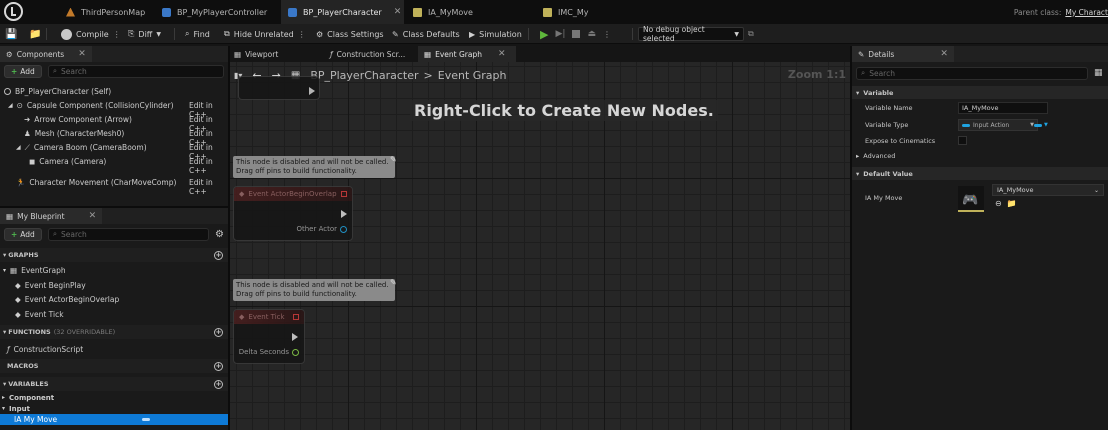 The height and width of the screenshot is (430, 1108). What do you see at coordinates (219, 234) in the screenshot?
I see `gear-icon: ⚙` at bounding box center [219, 234].